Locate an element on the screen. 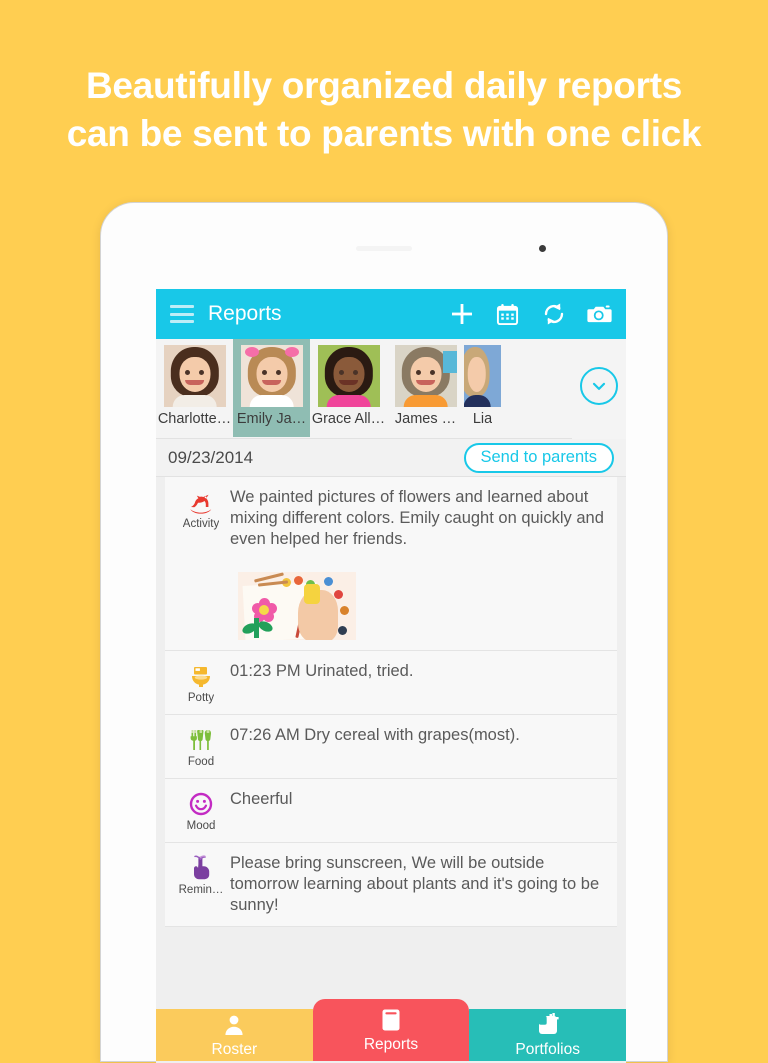 The height and width of the screenshot is (1063, 768). entry-label: Food is located at coordinates (201, 762).